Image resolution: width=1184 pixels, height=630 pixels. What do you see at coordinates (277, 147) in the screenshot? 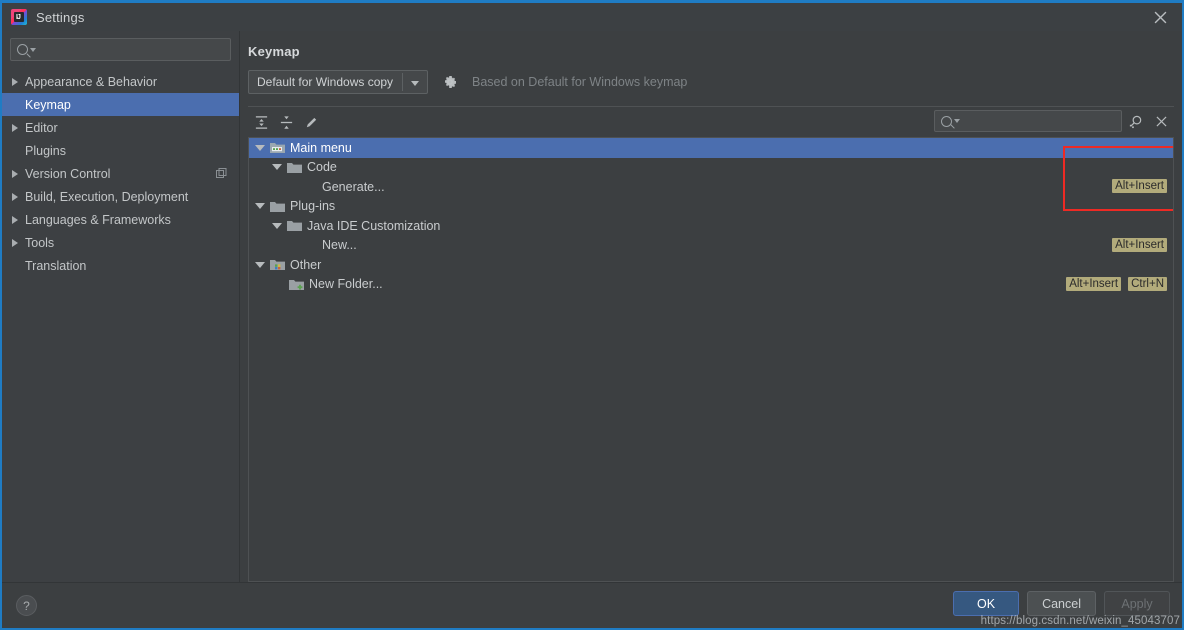
I see `folder-menu-icon` at bounding box center [277, 147].